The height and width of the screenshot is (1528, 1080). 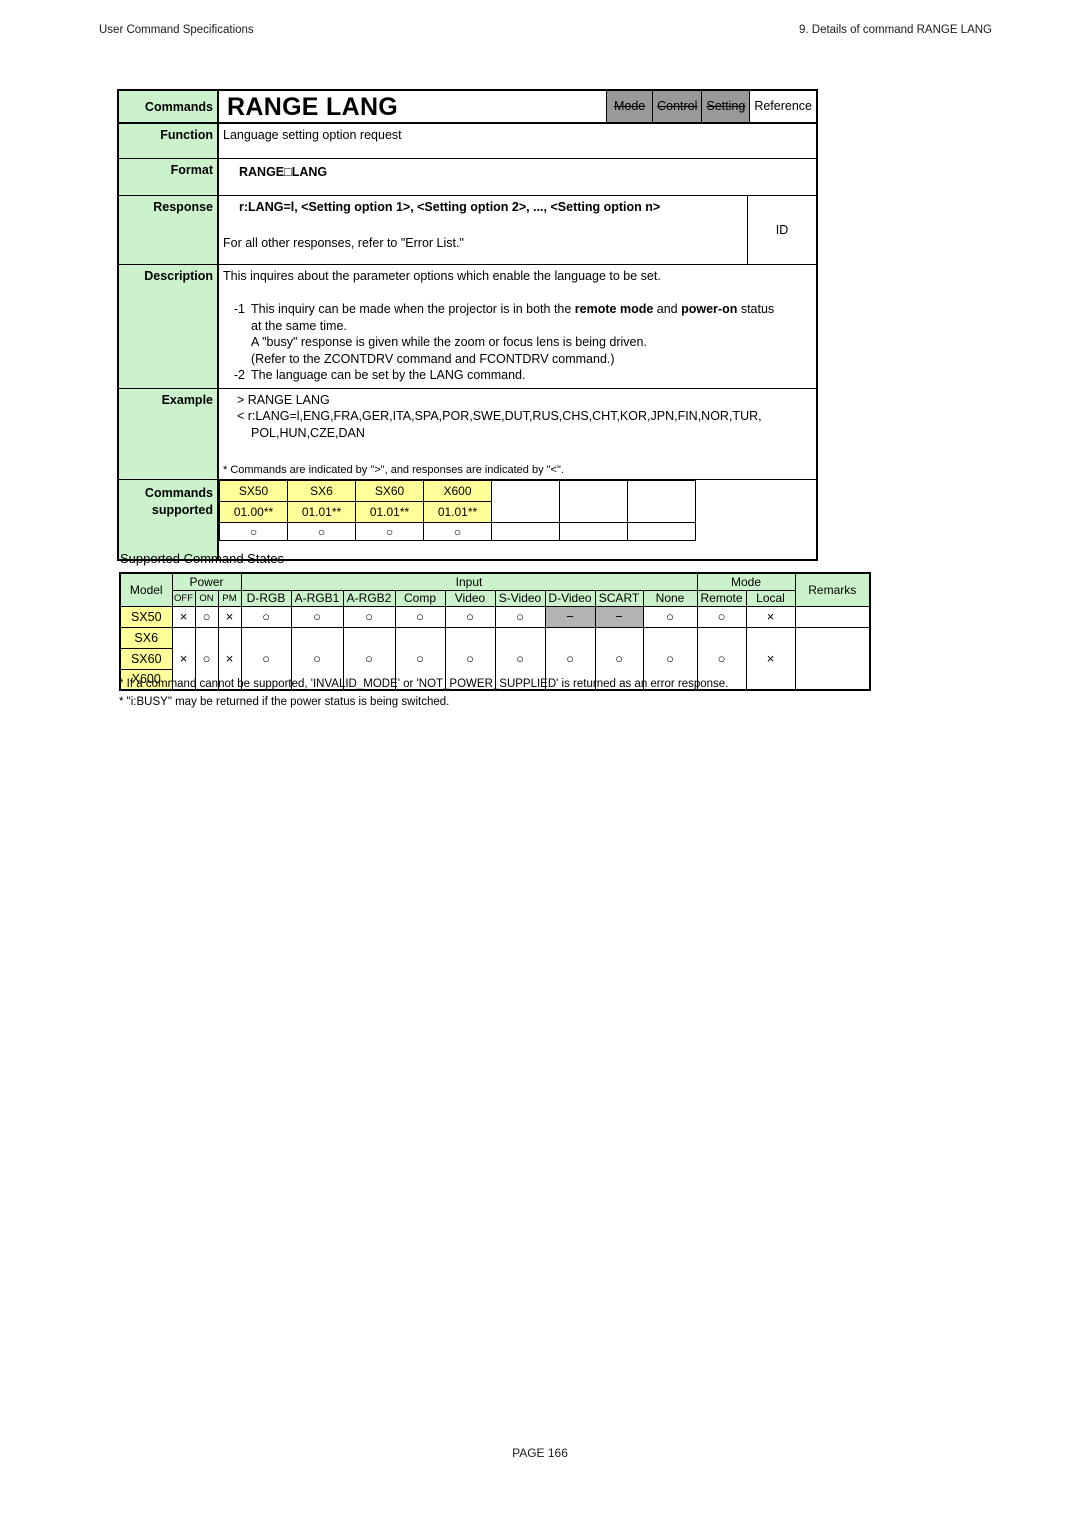 I want to click on states-sx50-input-comp: ○, so click(x=420, y=616).